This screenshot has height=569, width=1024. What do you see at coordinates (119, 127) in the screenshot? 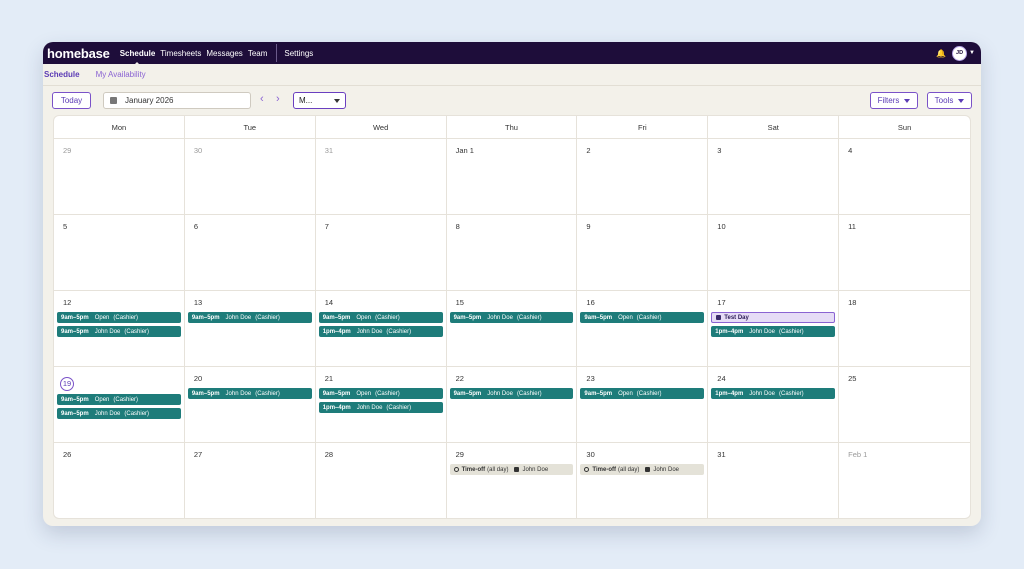
I see `weekday-mon: Mon` at bounding box center [119, 127].